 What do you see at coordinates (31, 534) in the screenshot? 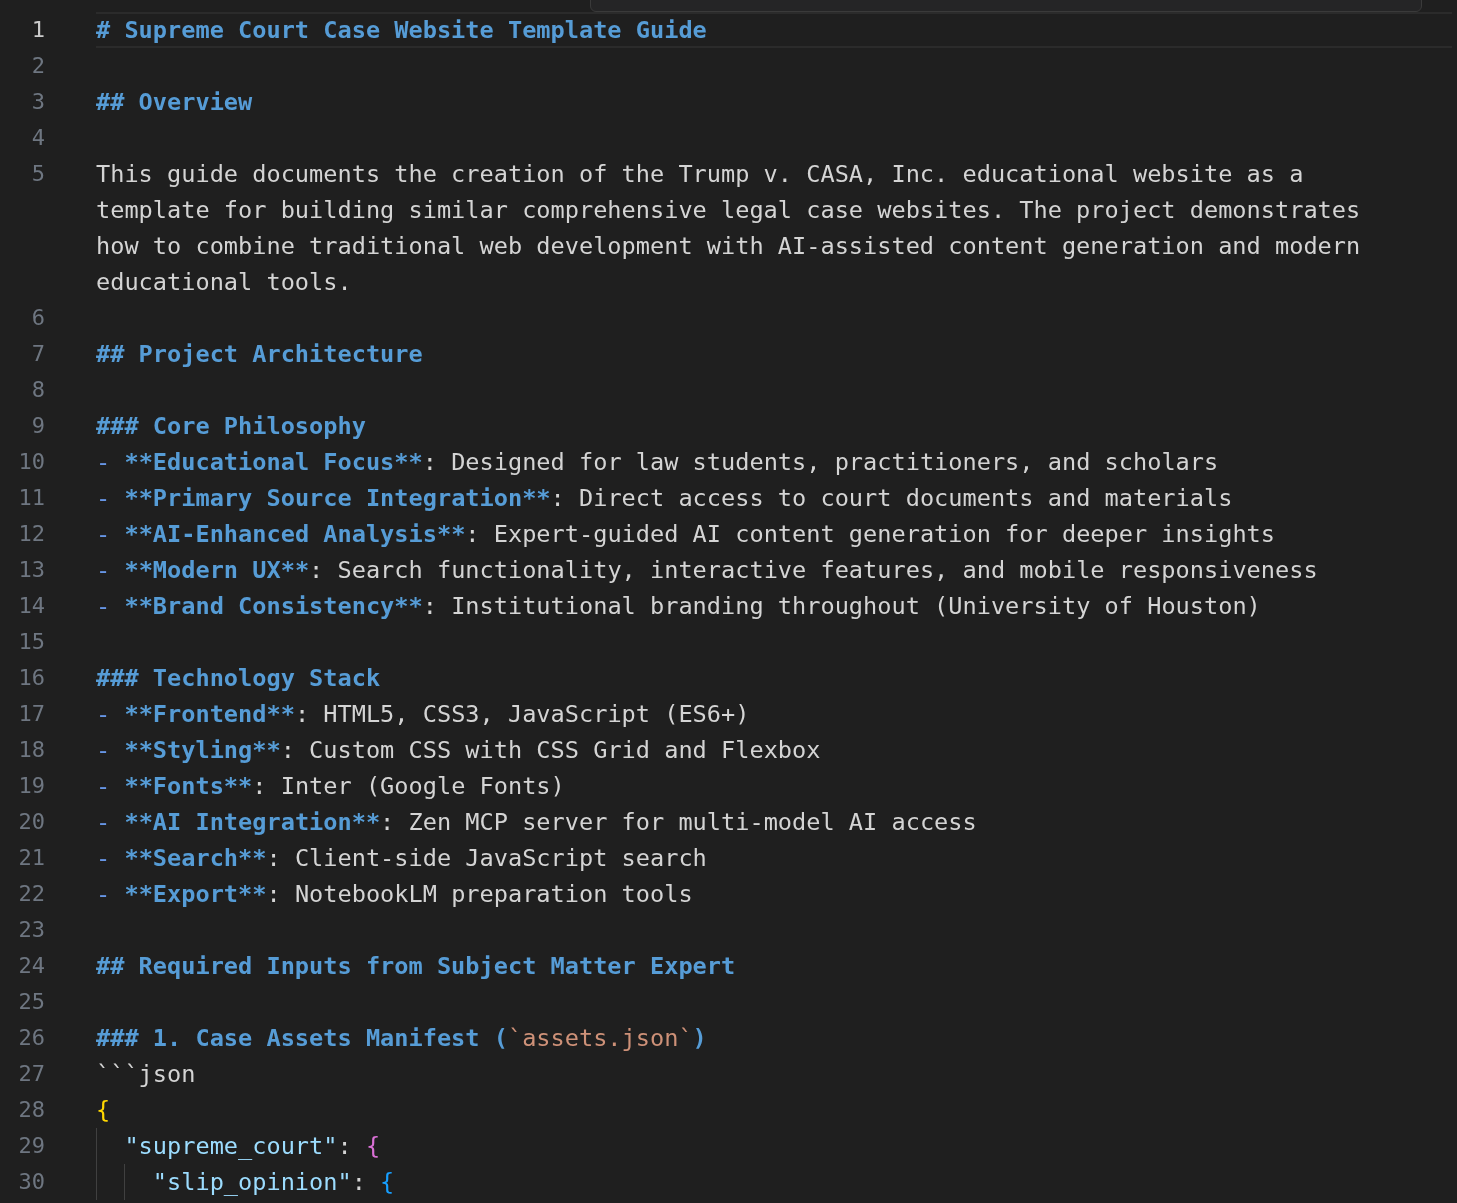
I see `line-number: 12` at bounding box center [31, 534].